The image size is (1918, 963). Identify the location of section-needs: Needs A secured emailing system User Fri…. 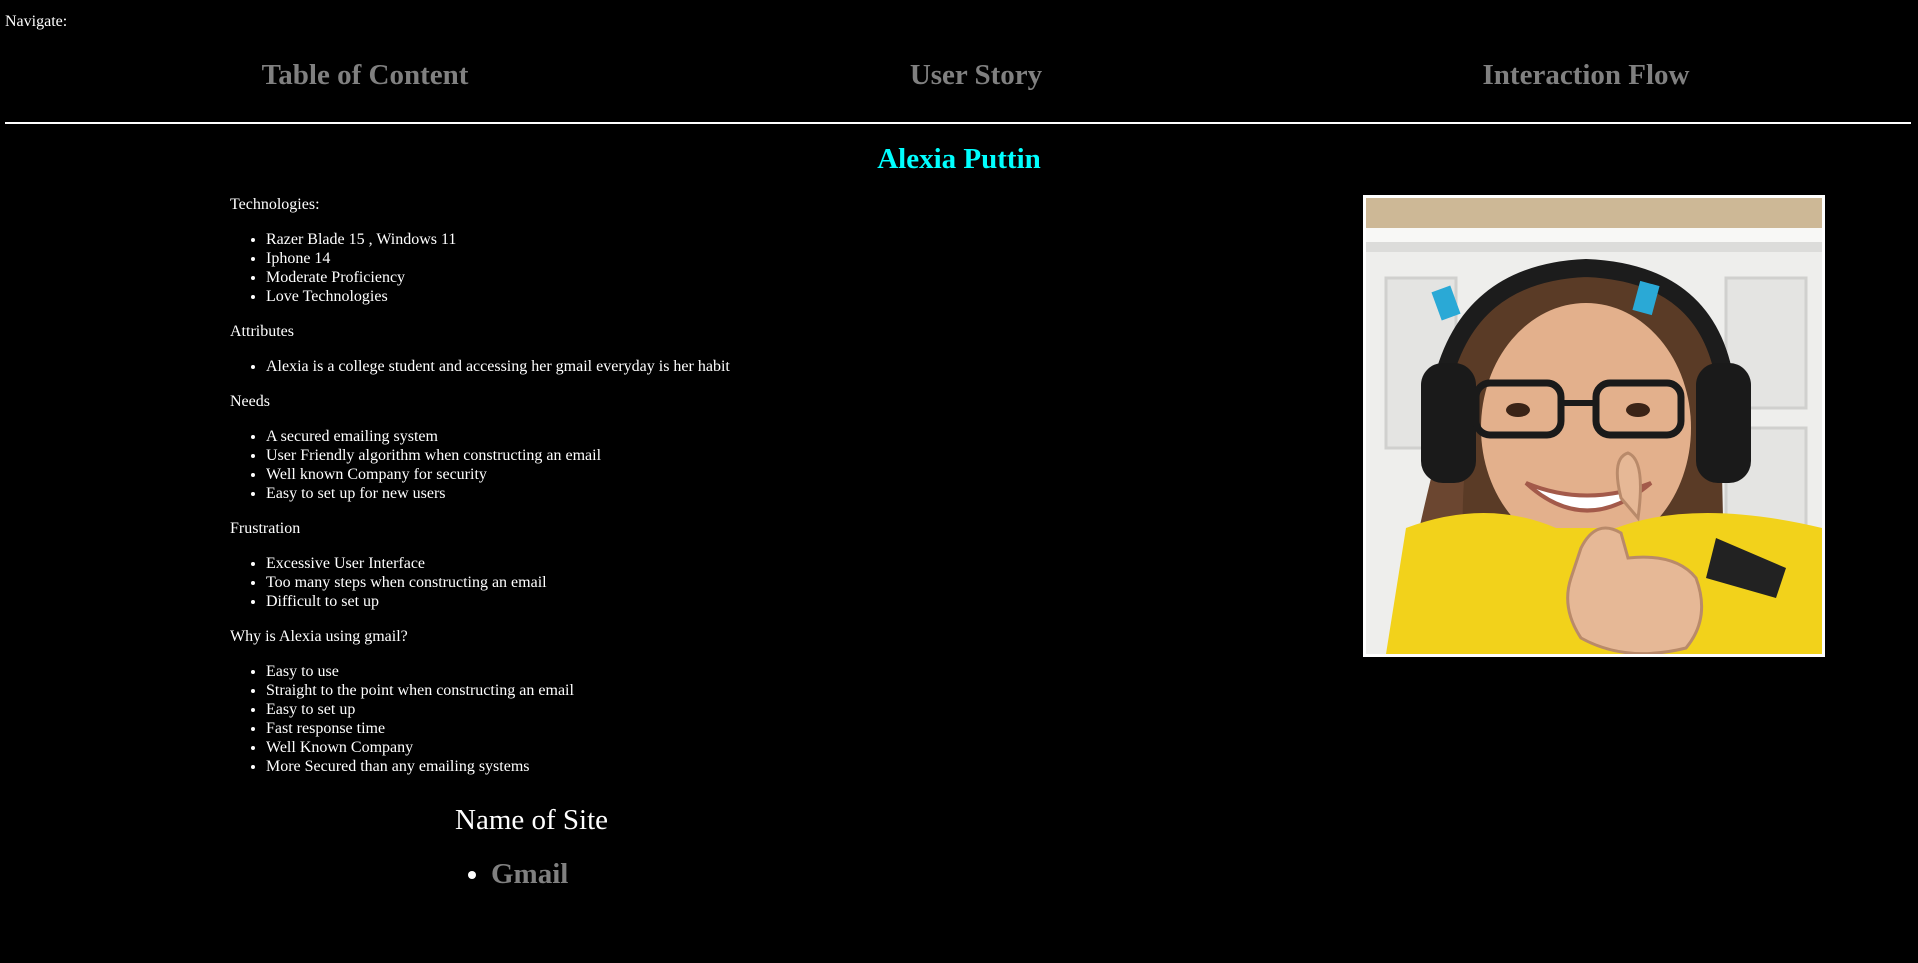
(680, 447).